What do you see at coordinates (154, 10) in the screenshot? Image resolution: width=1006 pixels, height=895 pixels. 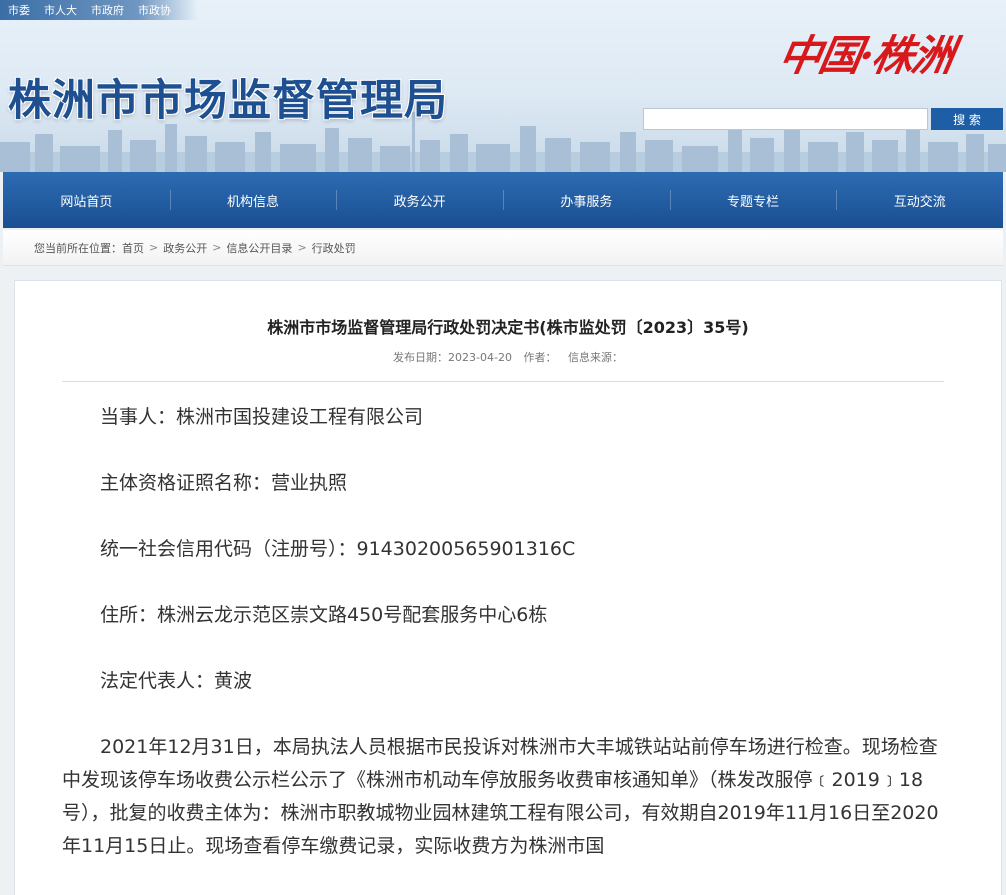 I see `toplink-cppcc: 市政协` at bounding box center [154, 10].